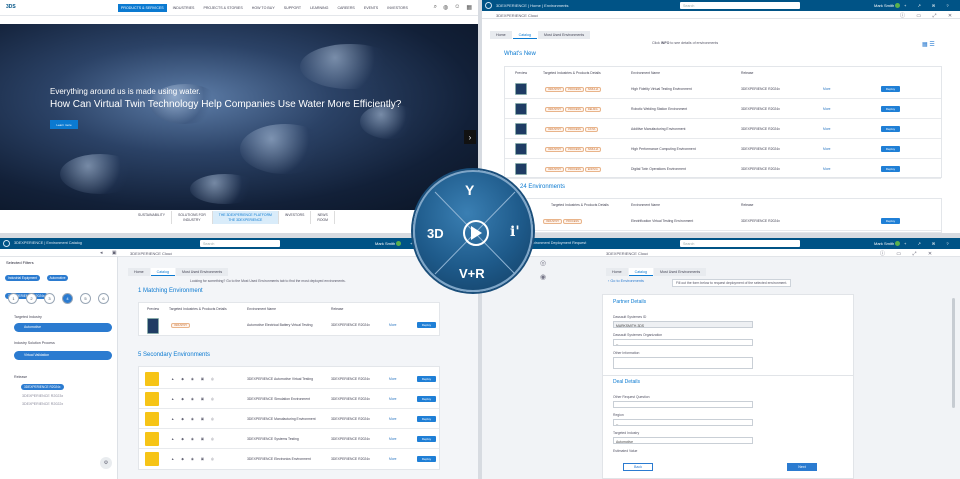 The width and height of the screenshot is (960, 479). What do you see at coordinates (28, 317) in the screenshot?
I see `filter-group-industry: Targeted Industry` at bounding box center [28, 317].